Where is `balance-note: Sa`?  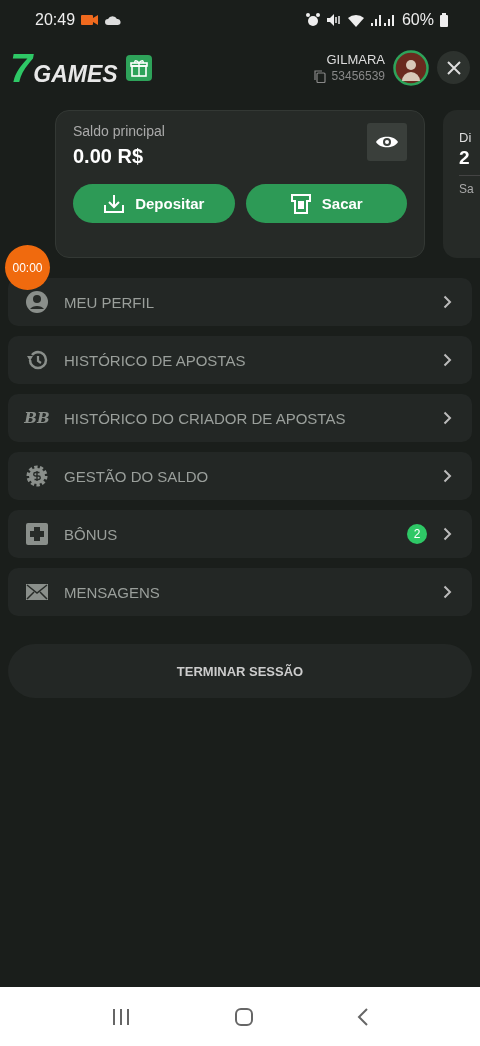 balance-note: Sa is located at coordinates (467, 189).